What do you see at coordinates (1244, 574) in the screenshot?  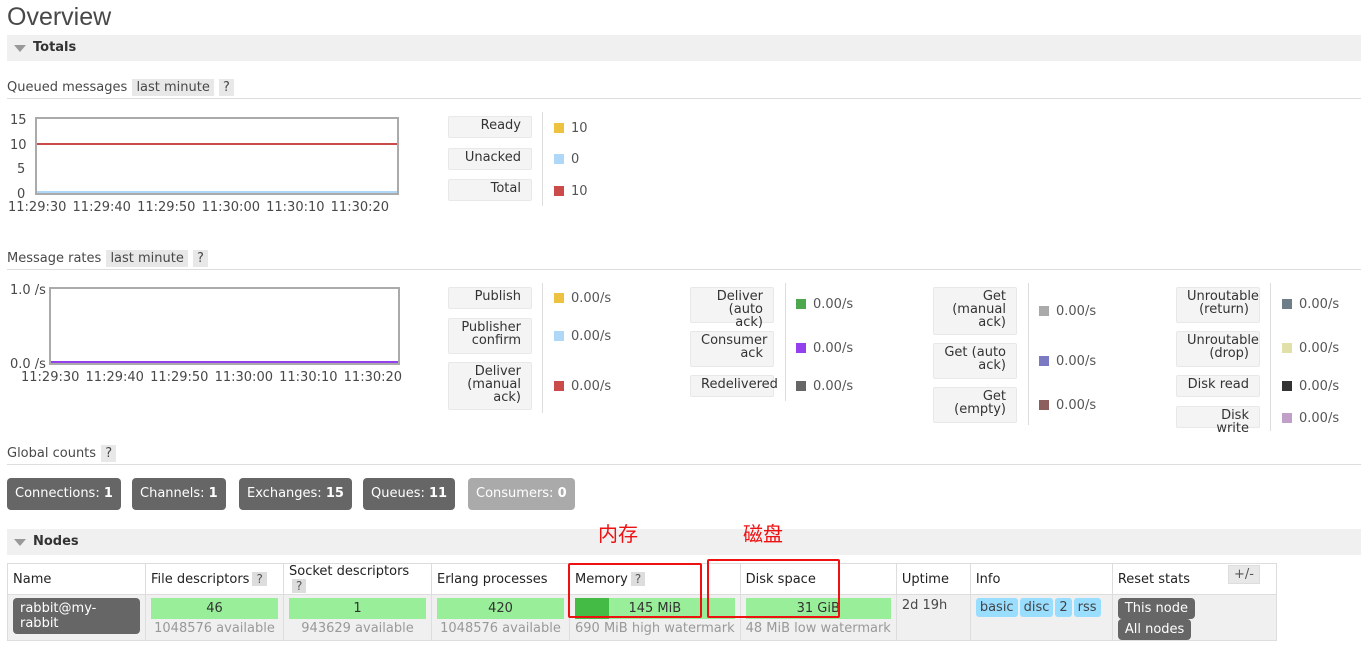 I see `columns-toggle-button: +/-` at bounding box center [1244, 574].